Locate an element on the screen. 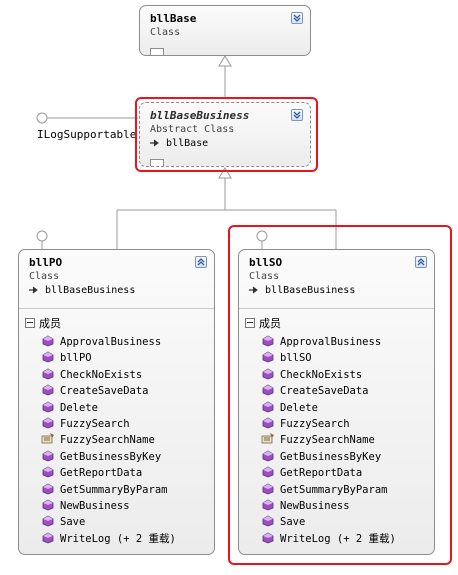 This screenshot has width=458, height=575. class-name: bllSO is located at coordinates (266, 262).